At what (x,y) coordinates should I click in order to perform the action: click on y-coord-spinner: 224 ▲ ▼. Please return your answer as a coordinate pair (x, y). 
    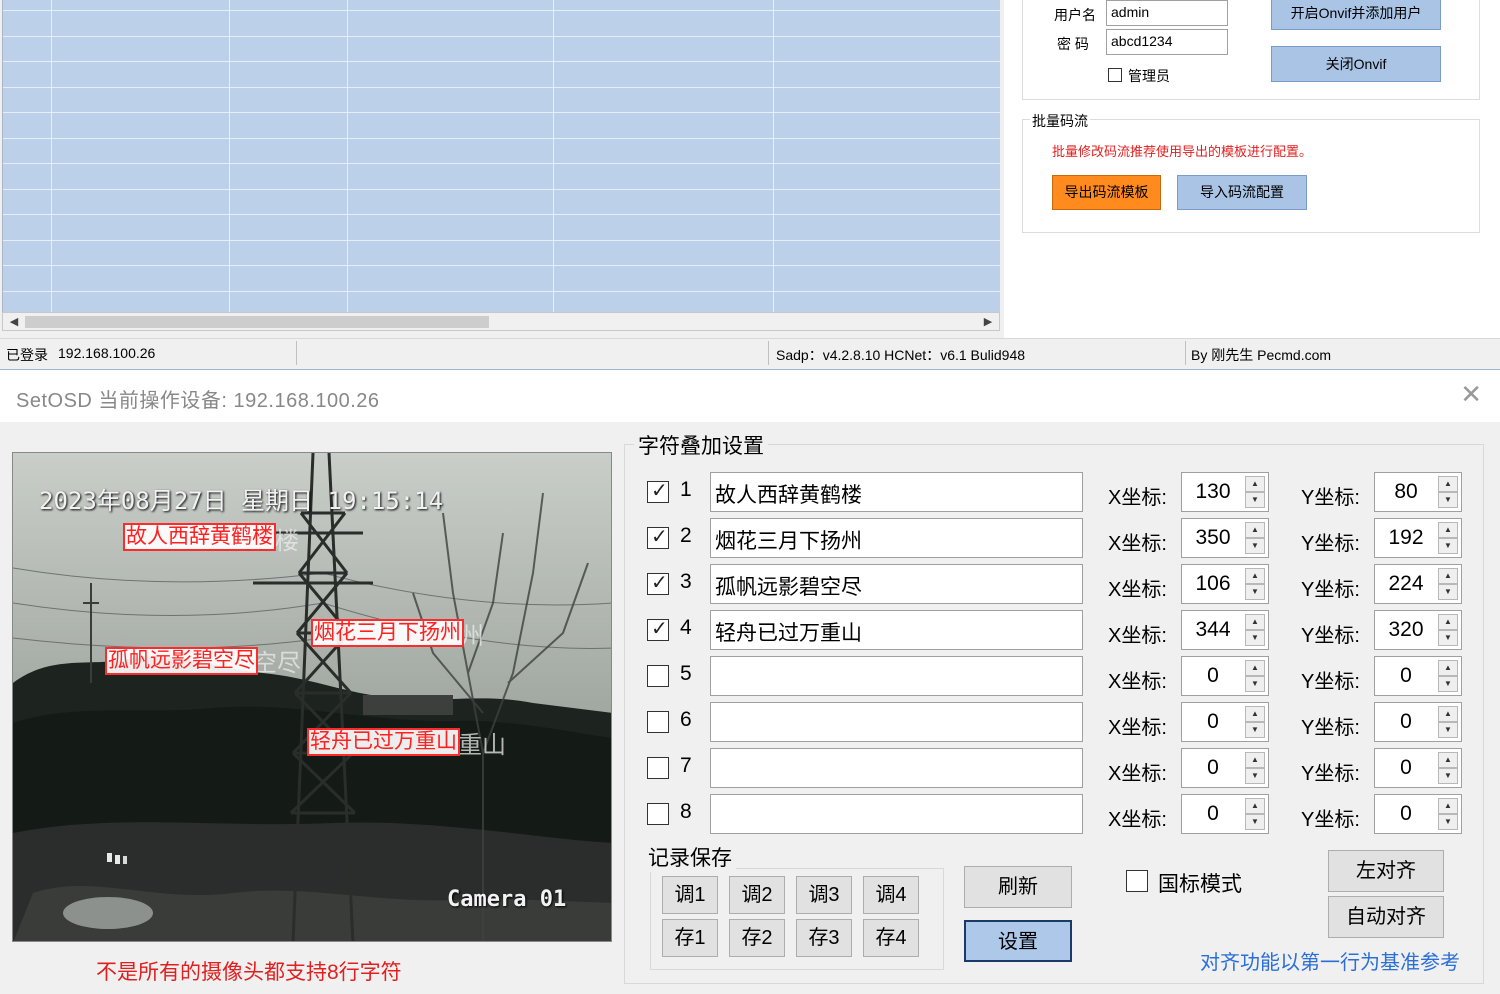
    Looking at the image, I should click on (1418, 584).